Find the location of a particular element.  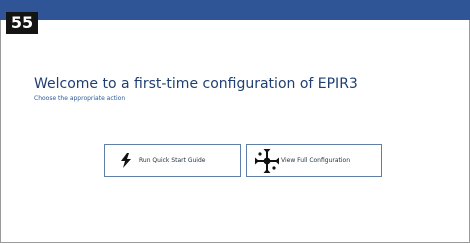

title-bar is located at coordinates (235, 10).